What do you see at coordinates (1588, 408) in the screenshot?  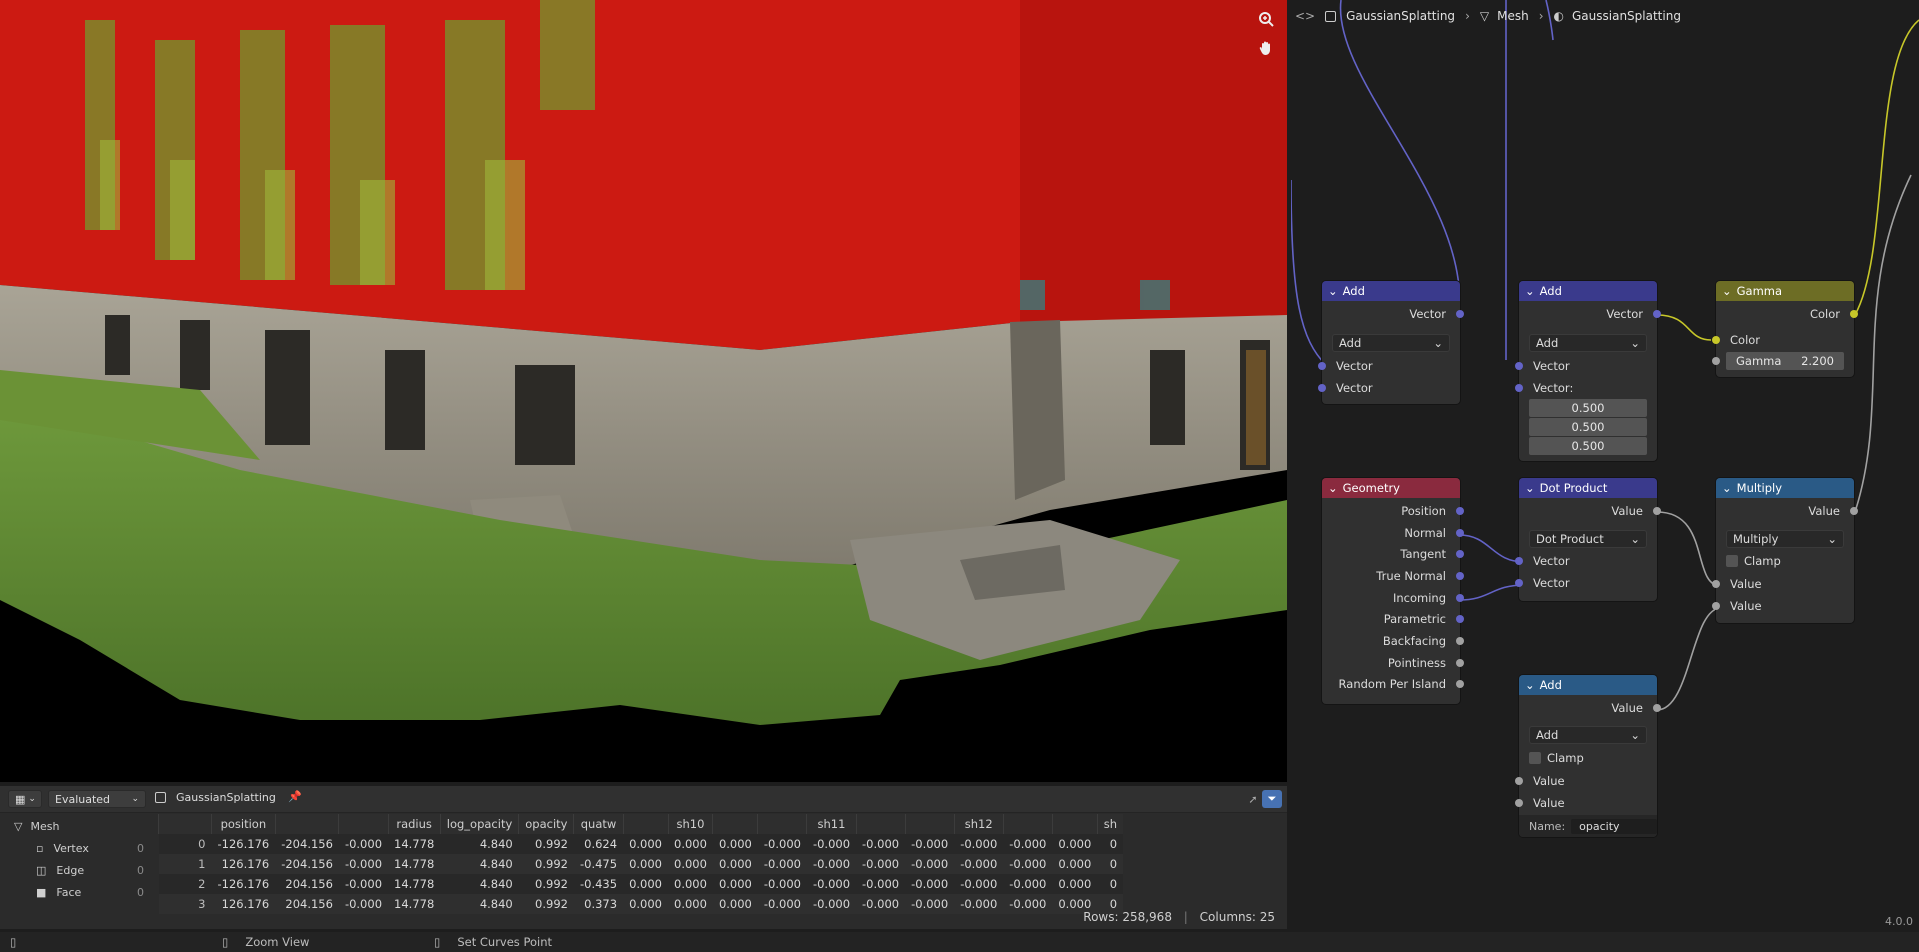 I see `vector-x-field: 0.500` at bounding box center [1588, 408].